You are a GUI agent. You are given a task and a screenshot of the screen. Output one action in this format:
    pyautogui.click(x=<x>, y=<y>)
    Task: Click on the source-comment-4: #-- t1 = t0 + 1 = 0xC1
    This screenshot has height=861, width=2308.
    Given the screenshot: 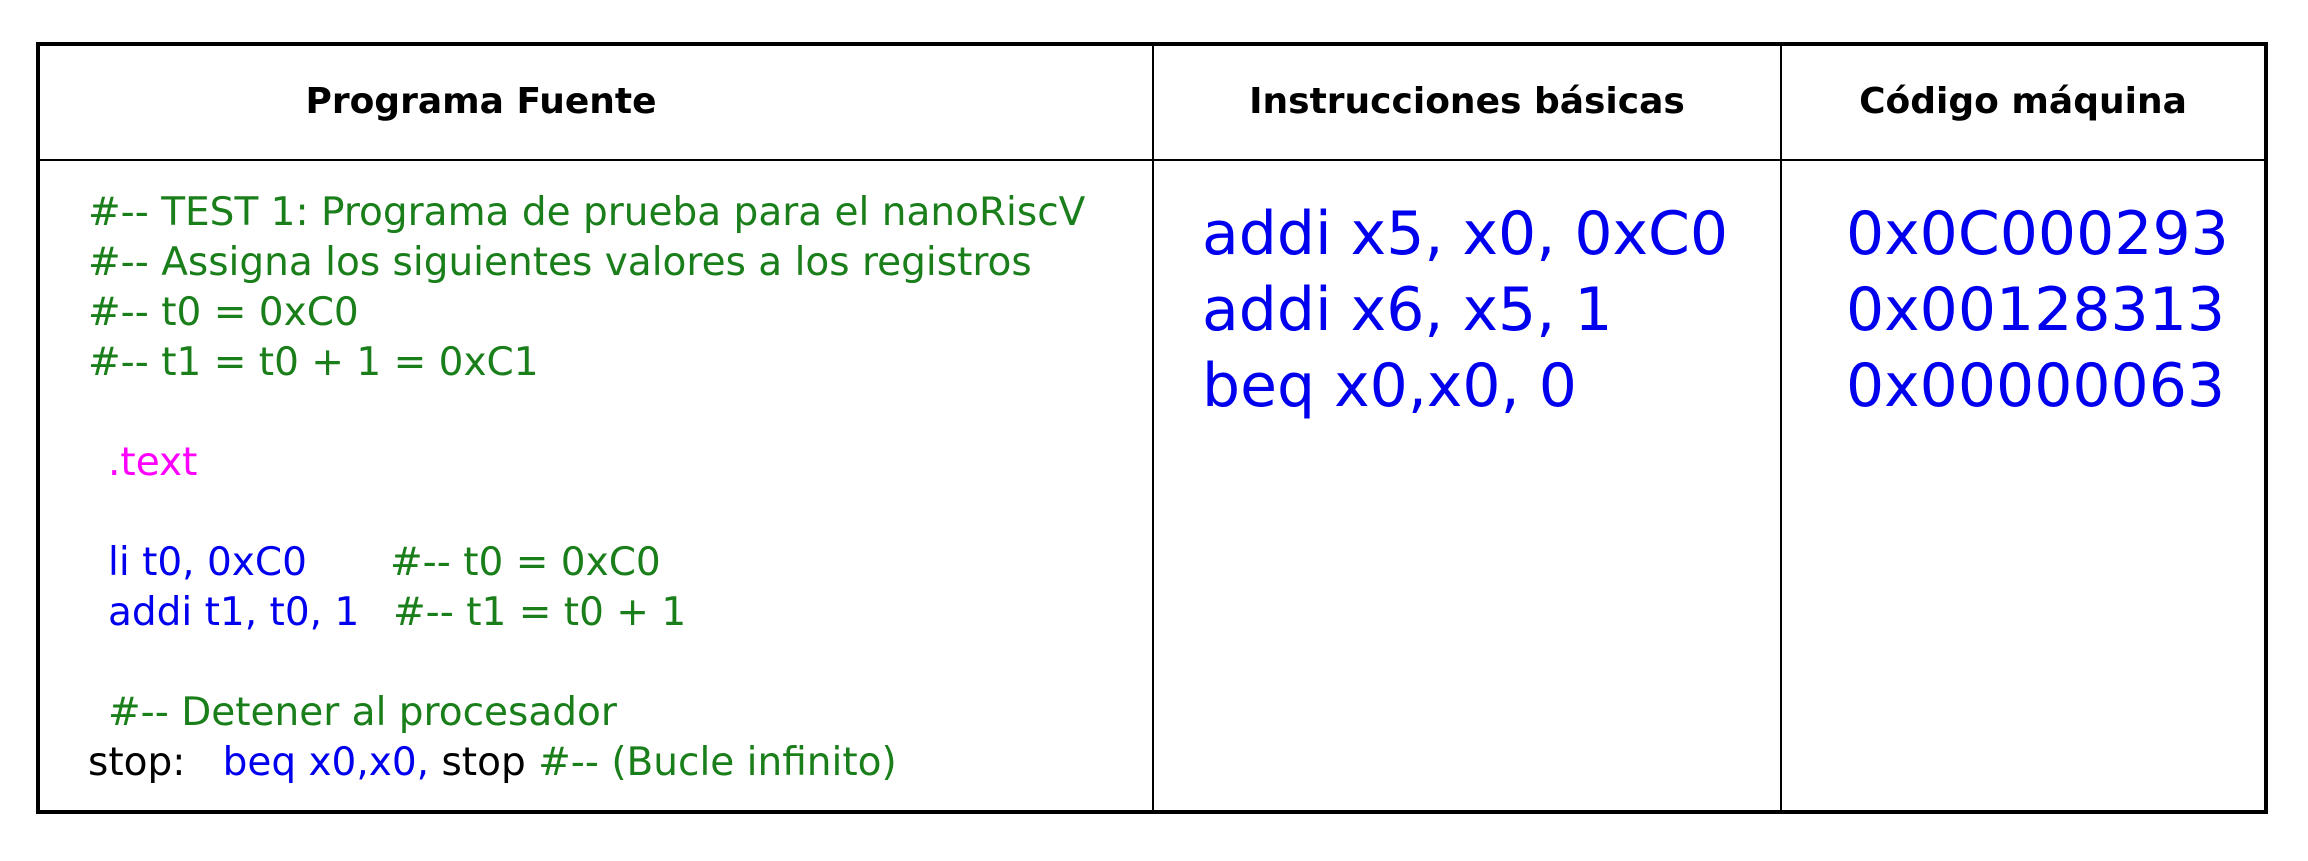 What is the action you would take?
    pyautogui.click(x=313, y=362)
    